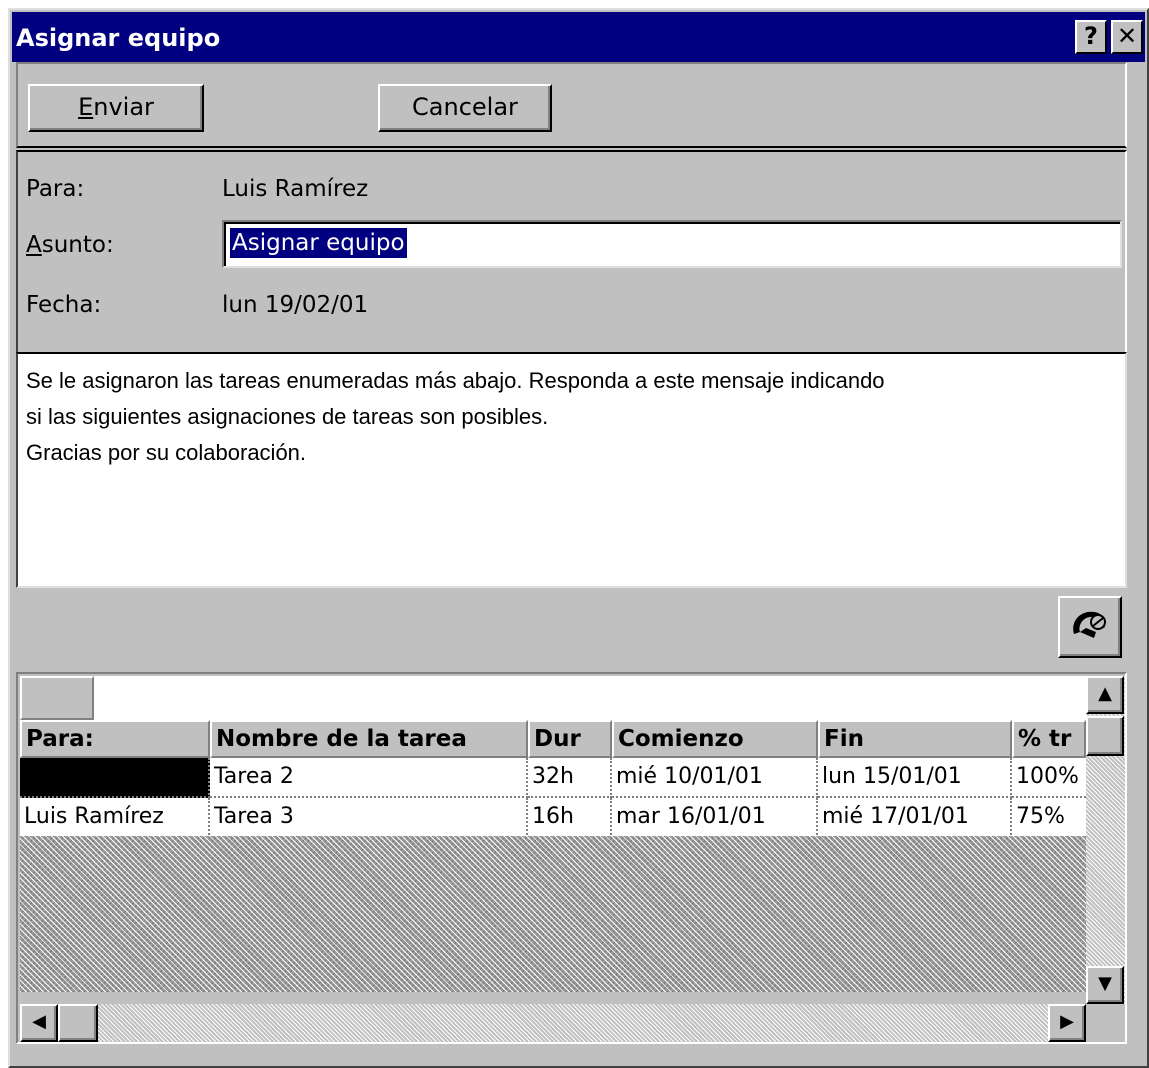 This screenshot has width=1149, height=1068. Describe the element at coordinates (553, 914) in the screenshot. I see `grid-empty-area` at that location.